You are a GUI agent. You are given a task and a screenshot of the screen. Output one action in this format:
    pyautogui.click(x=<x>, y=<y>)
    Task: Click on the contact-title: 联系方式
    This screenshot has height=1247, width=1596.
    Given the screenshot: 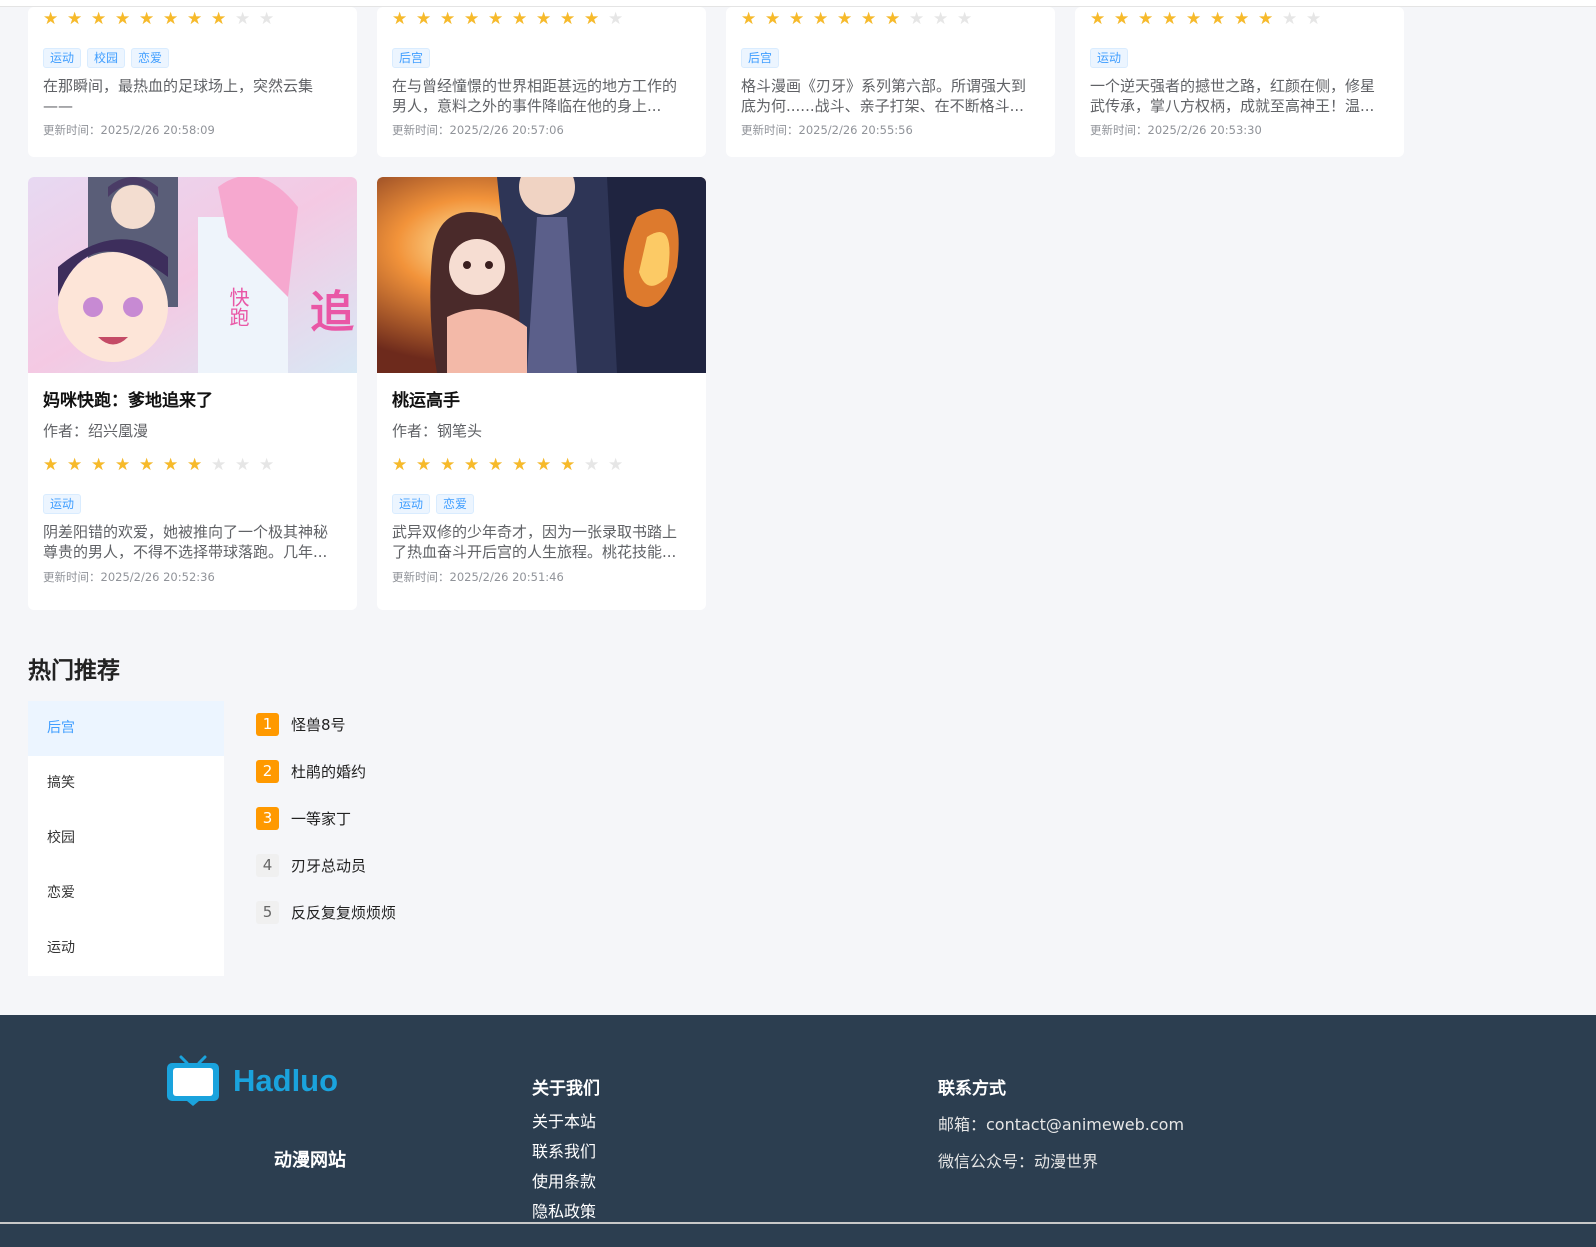 What is the action you would take?
    pyautogui.click(x=972, y=1089)
    